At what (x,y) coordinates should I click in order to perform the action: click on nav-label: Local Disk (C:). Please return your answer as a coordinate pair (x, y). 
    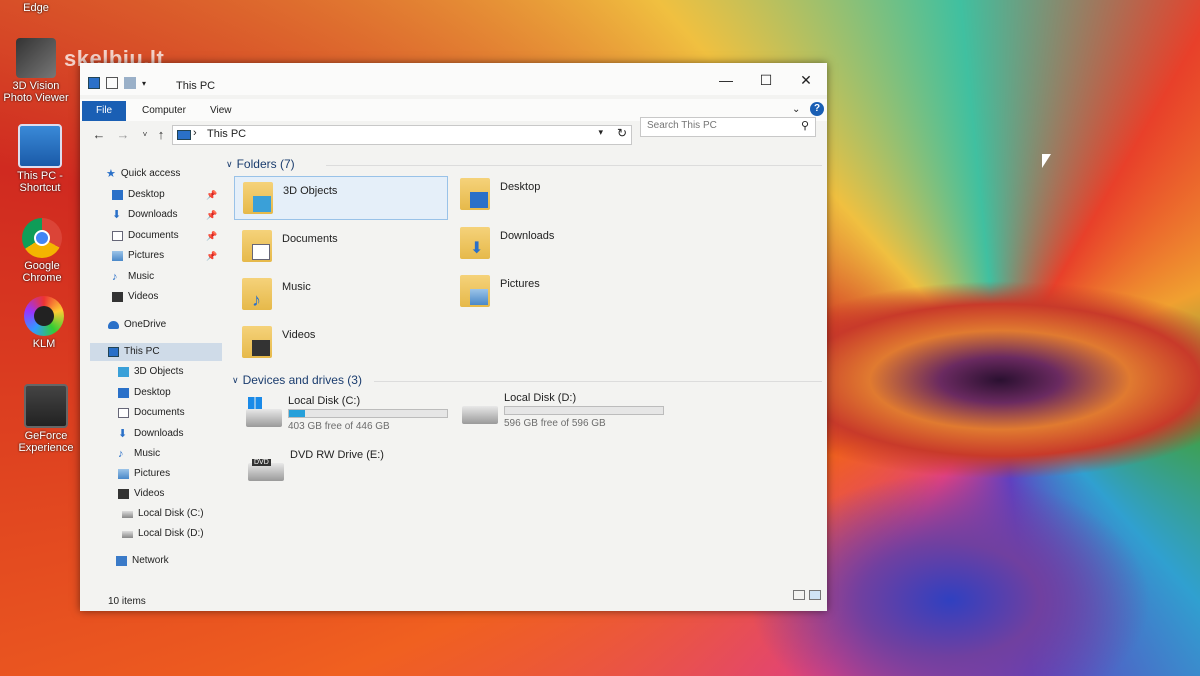
    Looking at the image, I should click on (171, 513).